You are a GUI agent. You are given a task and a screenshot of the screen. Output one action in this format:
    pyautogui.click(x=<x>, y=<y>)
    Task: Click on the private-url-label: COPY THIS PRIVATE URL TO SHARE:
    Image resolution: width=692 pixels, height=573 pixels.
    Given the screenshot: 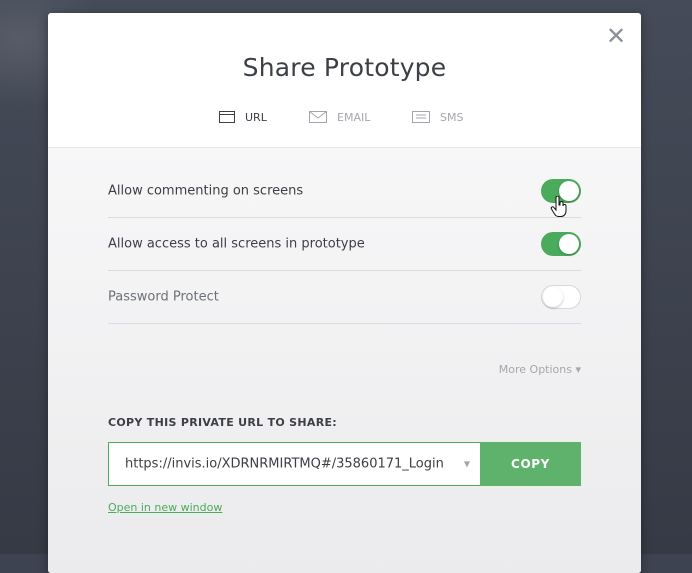 What is the action you would take?
    pyautogui.click(x=222, y=422)
    